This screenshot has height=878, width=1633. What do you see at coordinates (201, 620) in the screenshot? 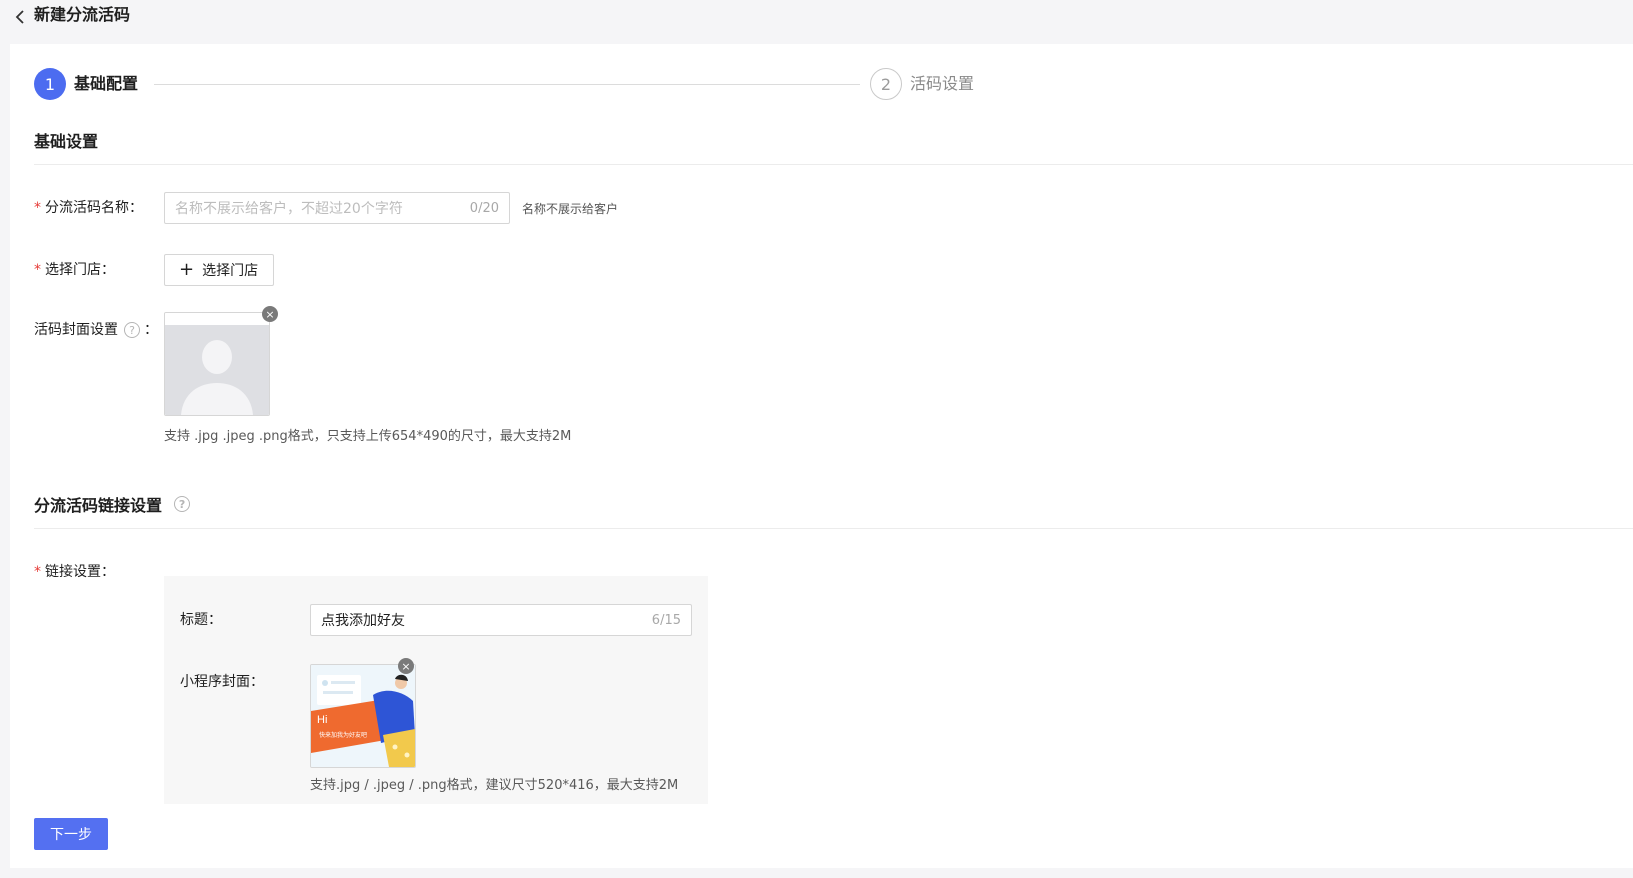
I see `link-title-label: 标题：` at bounding box center [201, 620].